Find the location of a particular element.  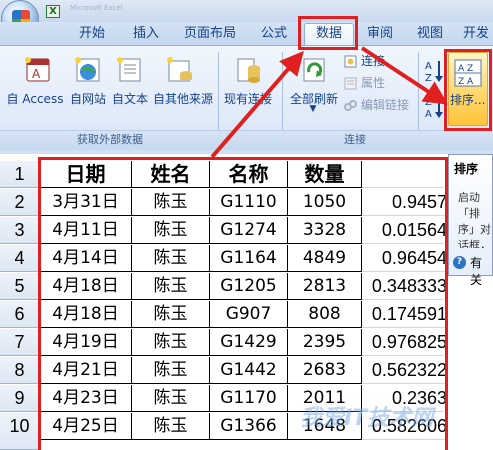

watermark: 我爱IT技术网 is located at coordinates (367, 418).